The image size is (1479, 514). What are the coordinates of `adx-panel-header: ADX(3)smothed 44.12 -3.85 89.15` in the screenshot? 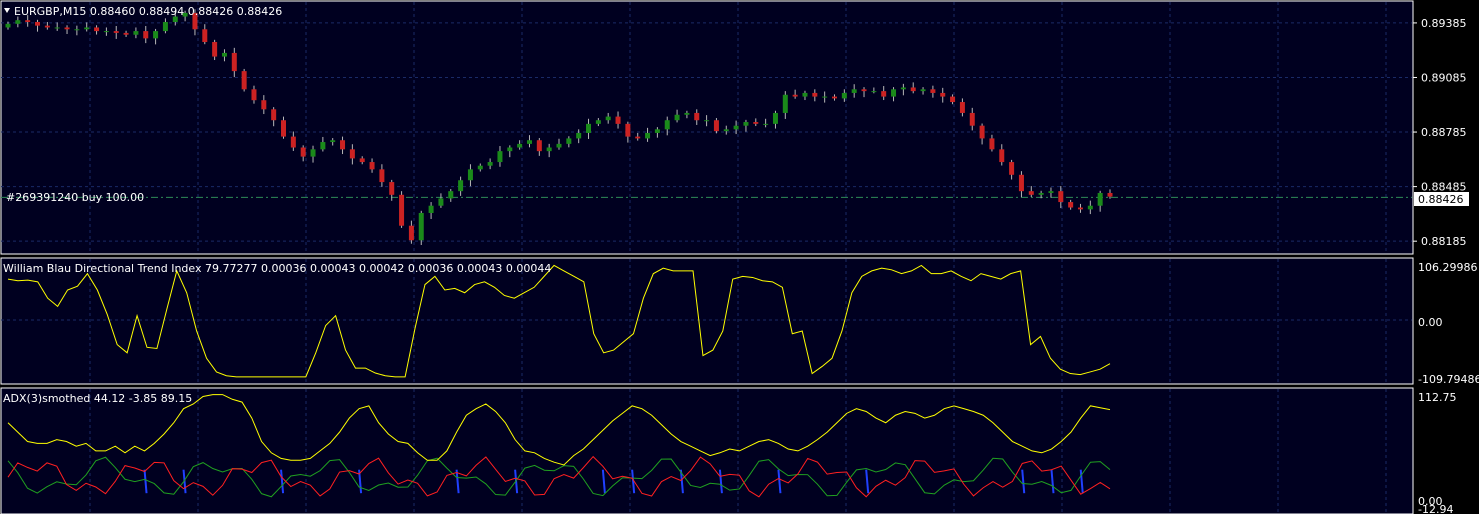 It's located at (97, 398).